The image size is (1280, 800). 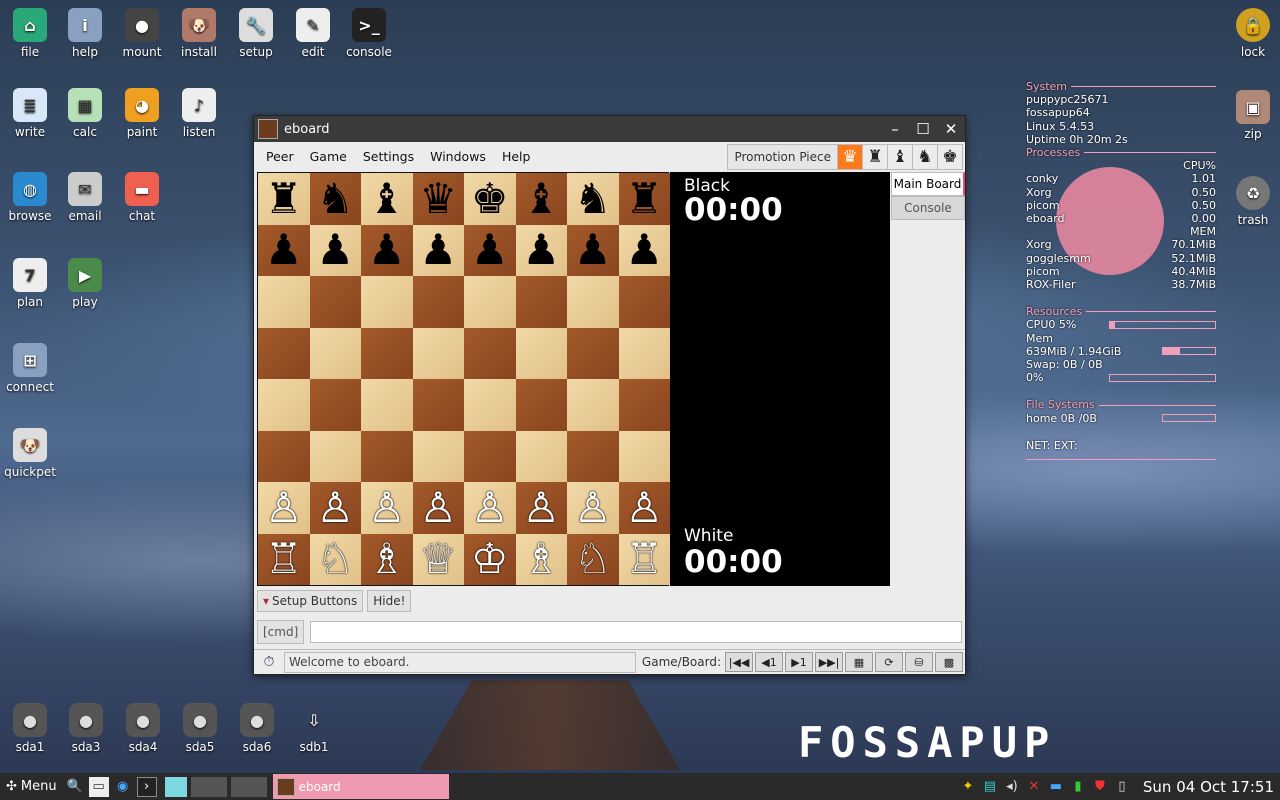 What do you see at coordinates (1034, 787) in the screenshot?
I see `bluetooth-icon: ✕` at bounding box center [1034, 787].